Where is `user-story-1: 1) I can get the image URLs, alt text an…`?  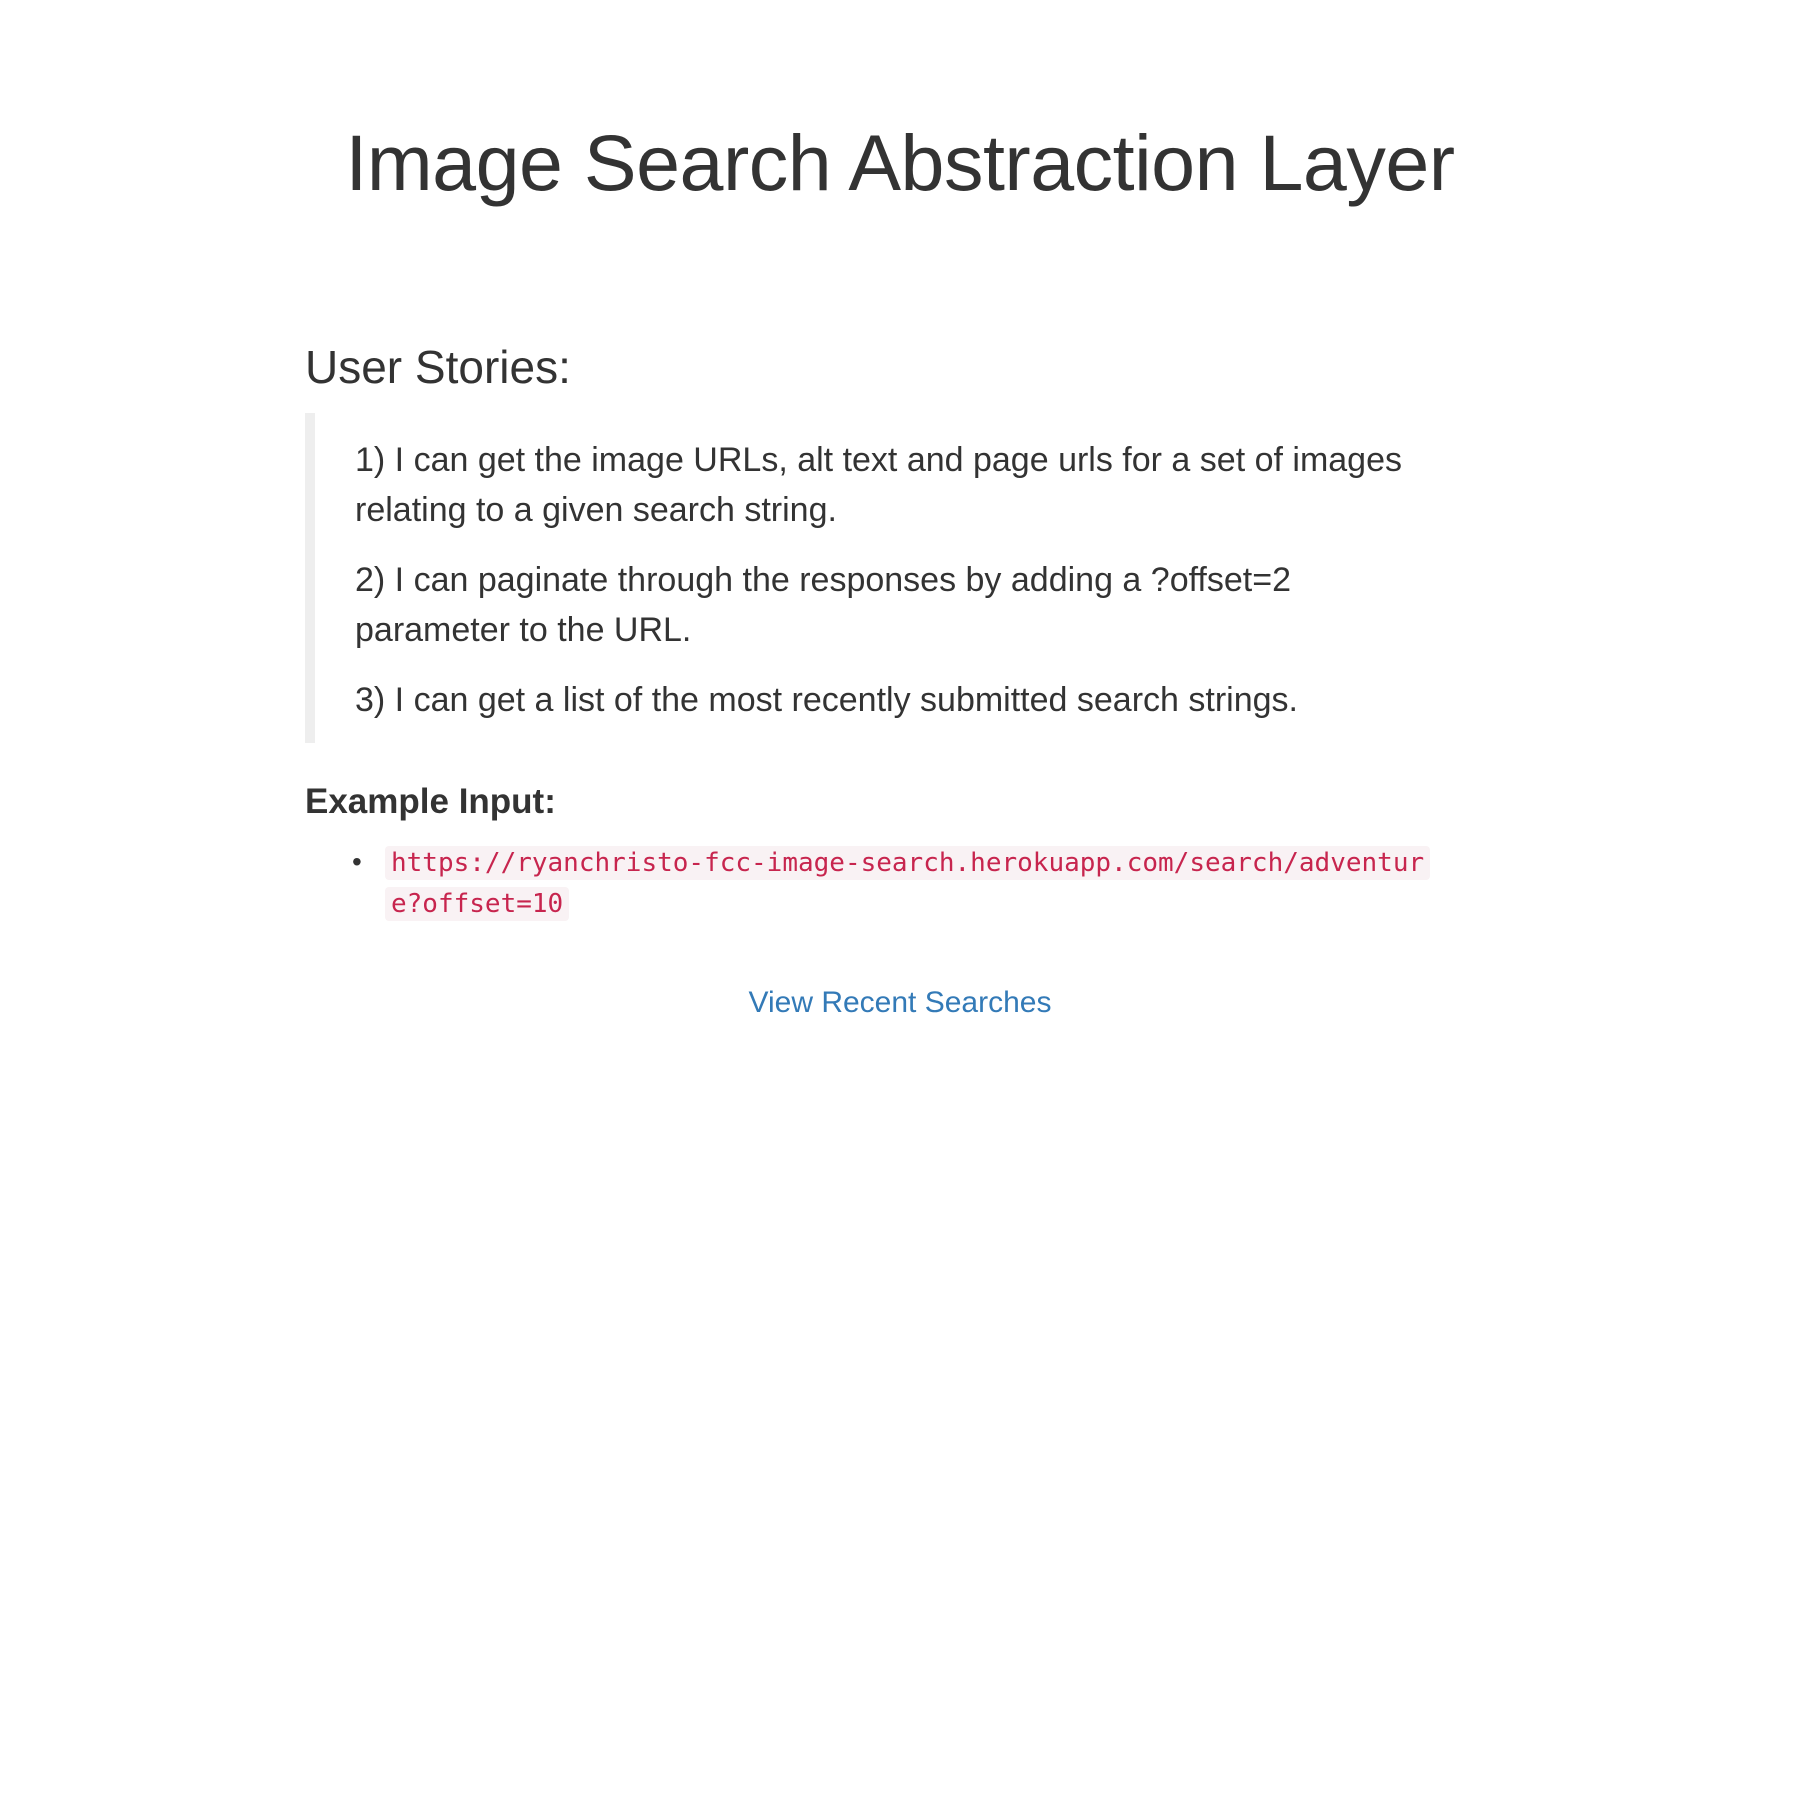
user-story-1: 1) I can get the image URLs, alt text an… is located at coordinates (878, 485).